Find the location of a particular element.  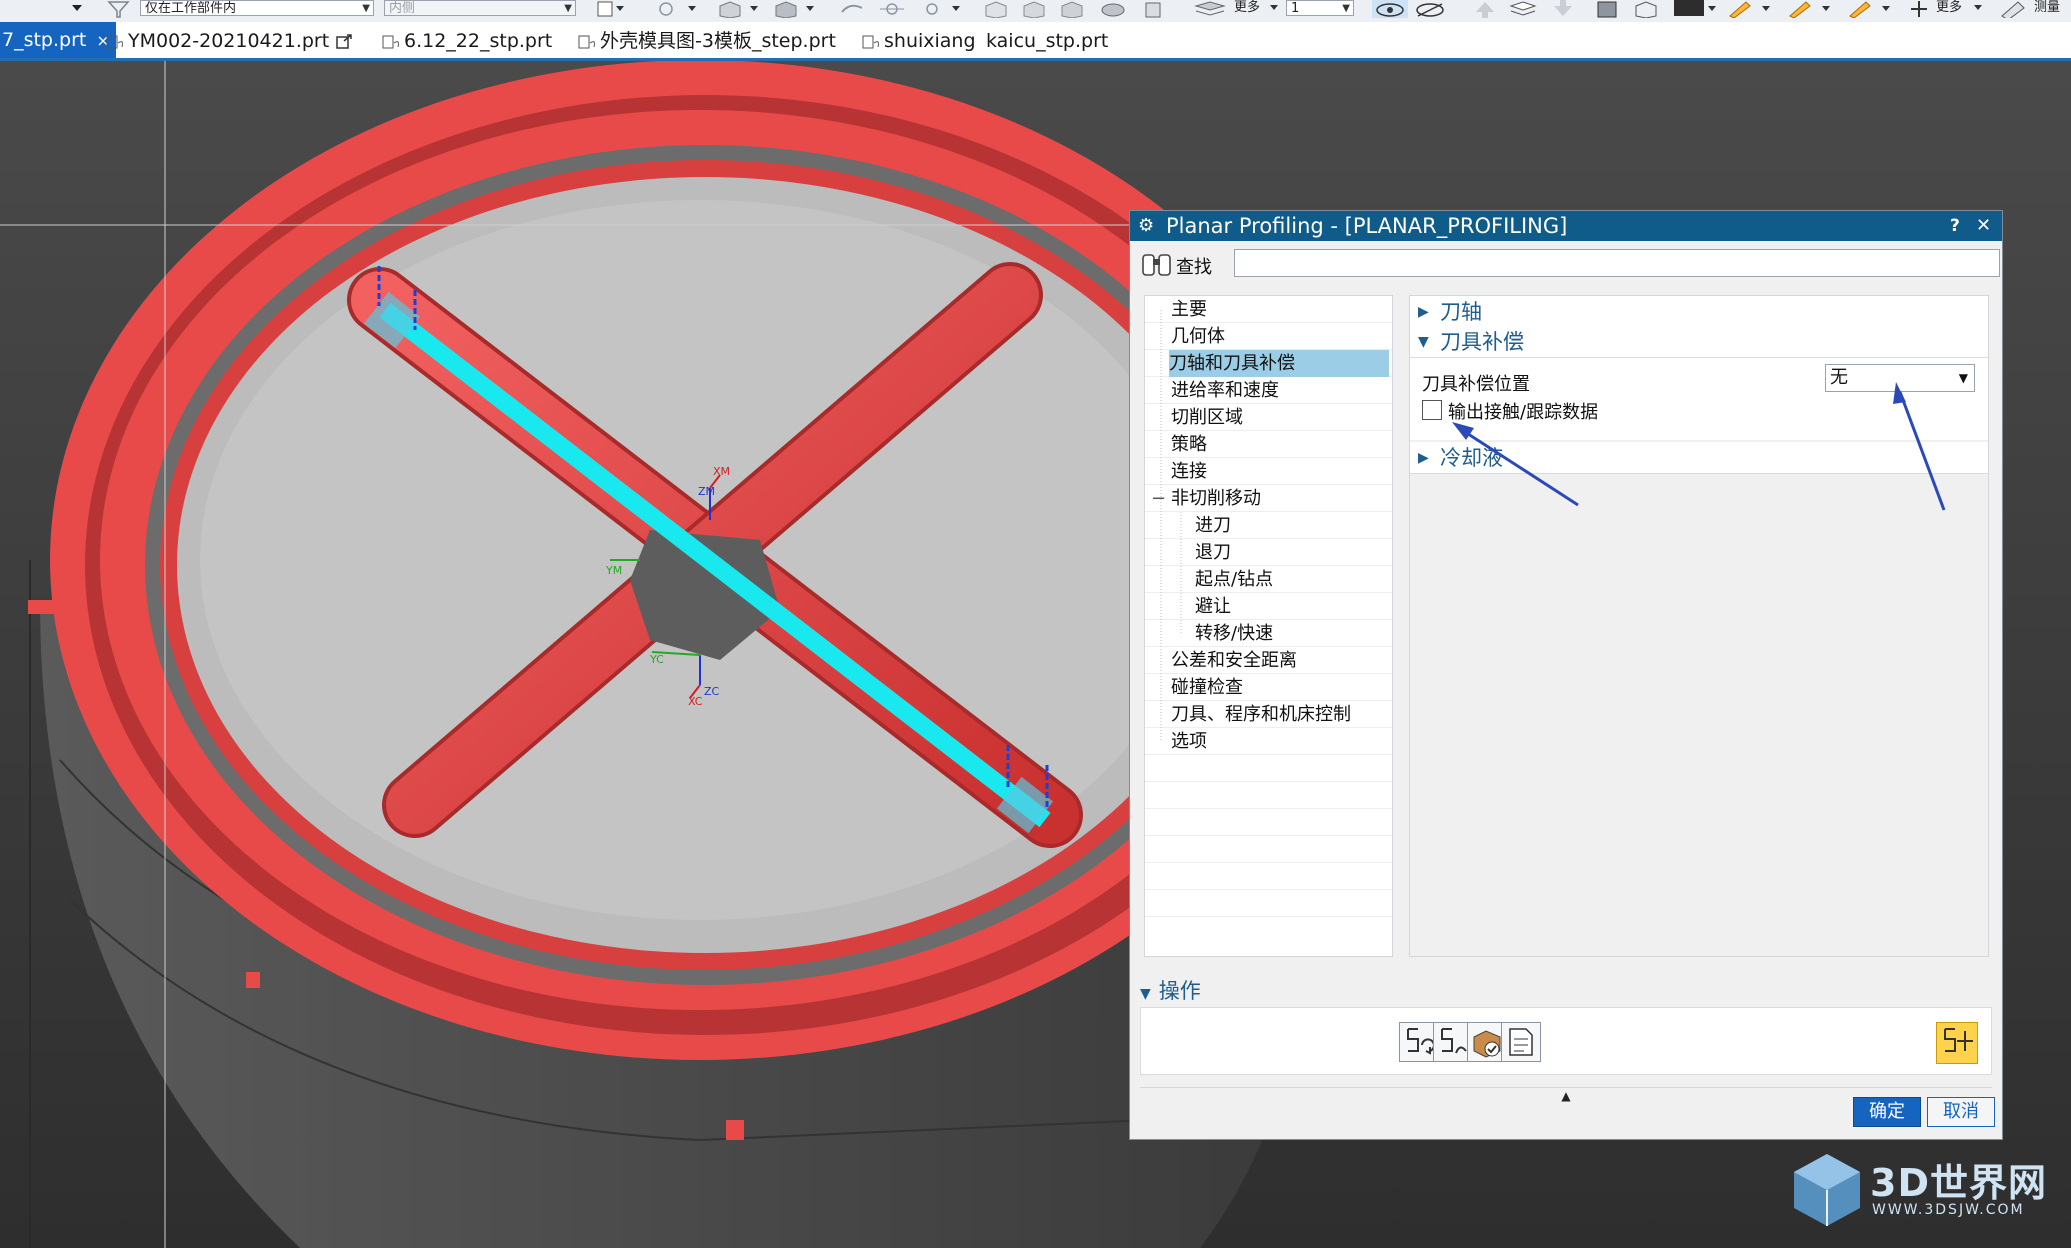

site-watermark: 3D世界网 WWW.3DSJW.COM is located at coordinates (1920, 1190).